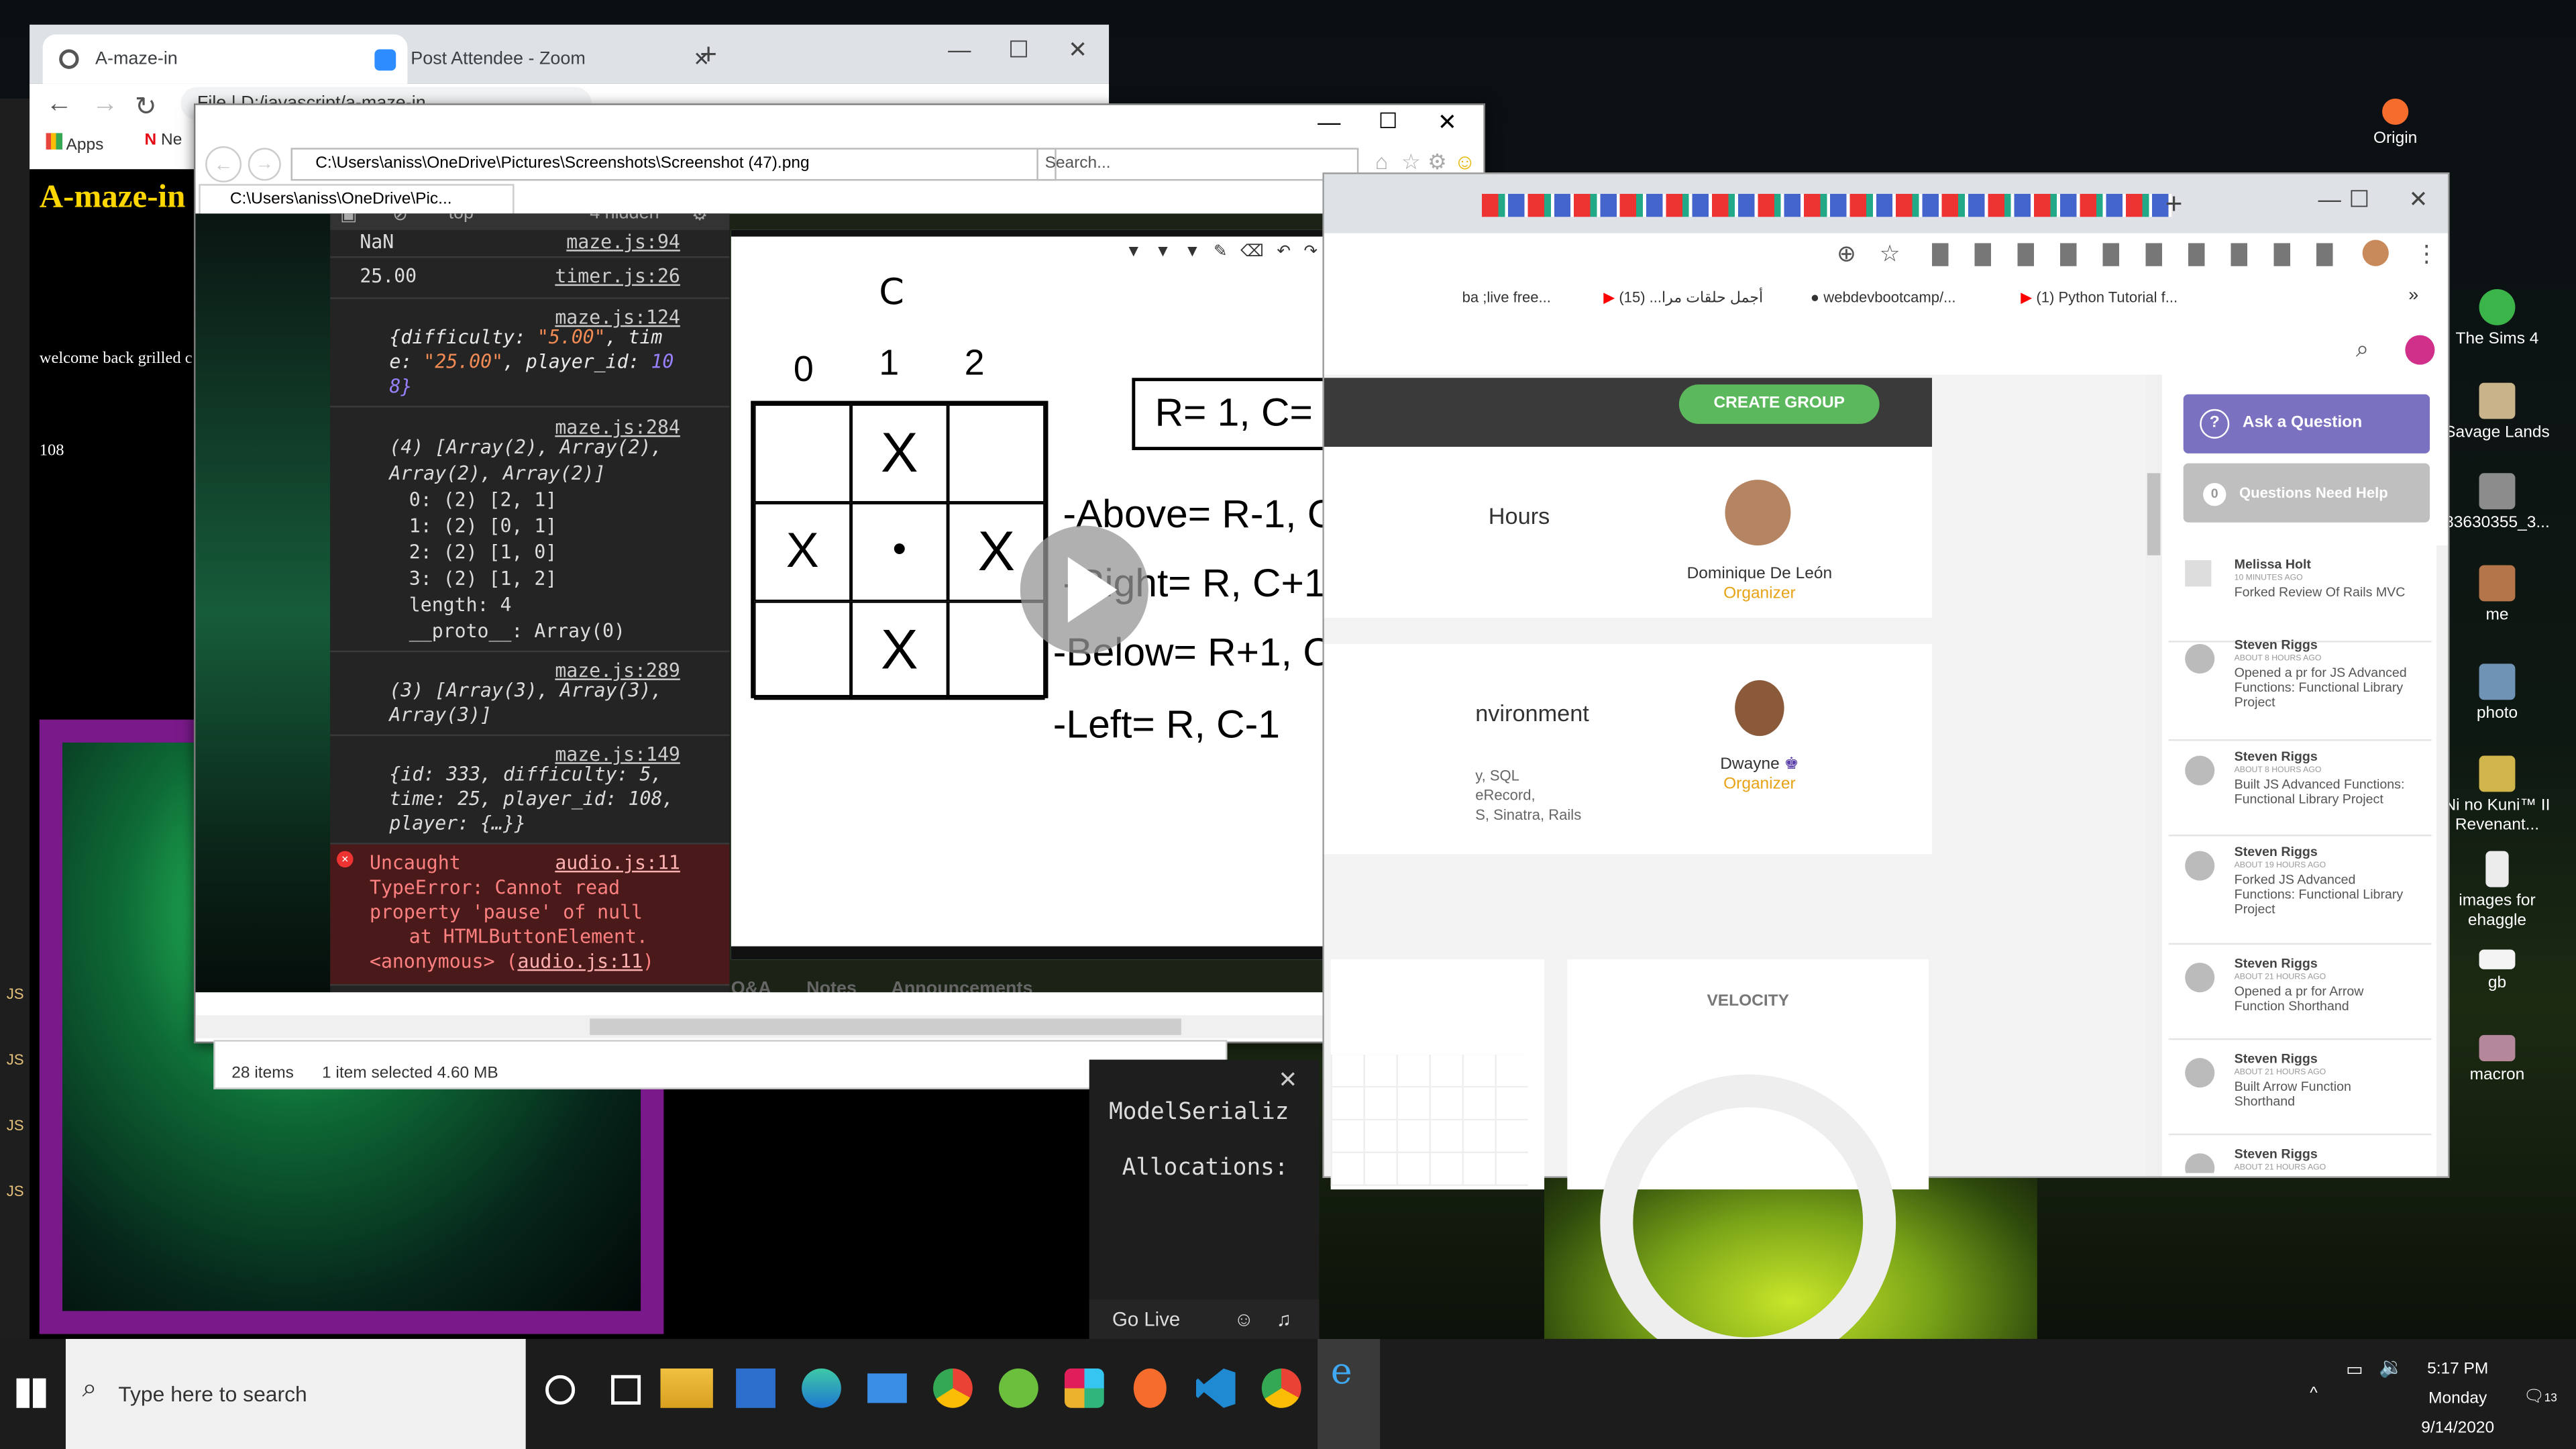 This screenshot has height=1449, width=2576. I want to click on array-item: 2: (2) [1, 0], so click(539, 552).